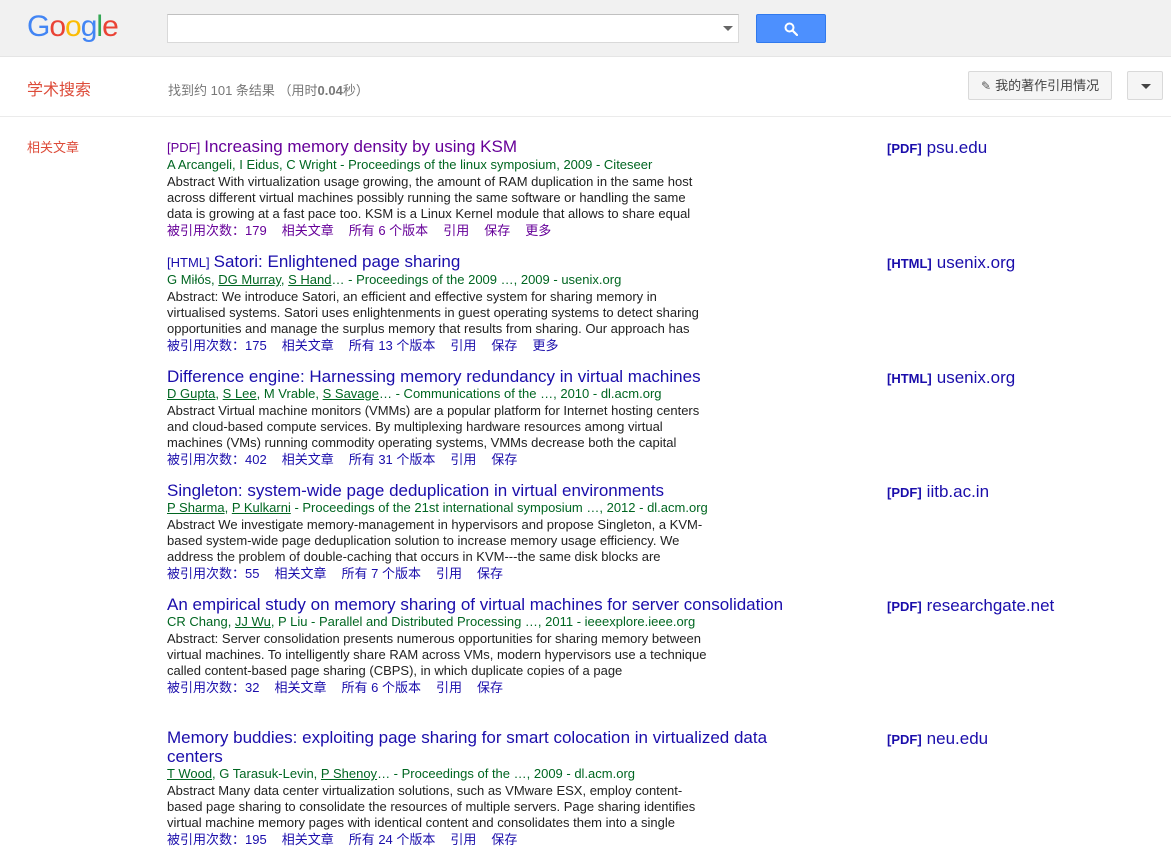  What do you see at coordinates (217, 230) in the screenshot?
I see `cited-by-link: 被引用次数：179` at bounding box center [217, 230].